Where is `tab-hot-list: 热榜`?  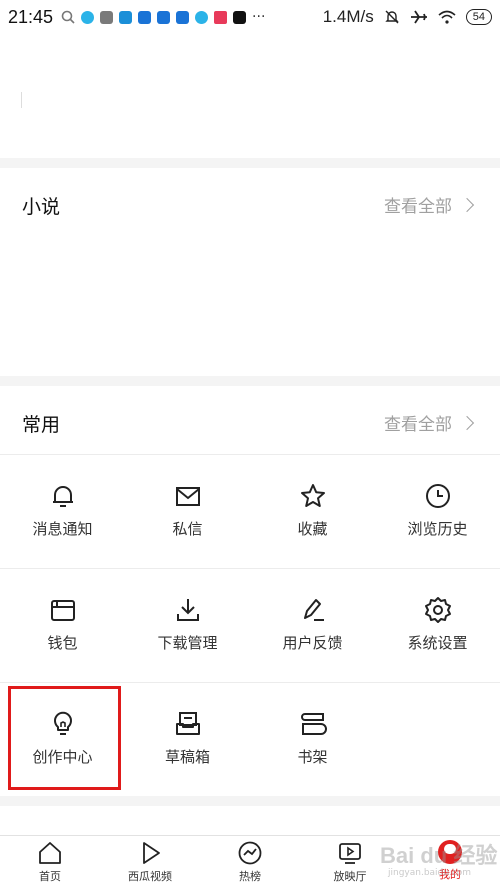
tab-hot-list: 热榜 is located at coordinates (250, 862).